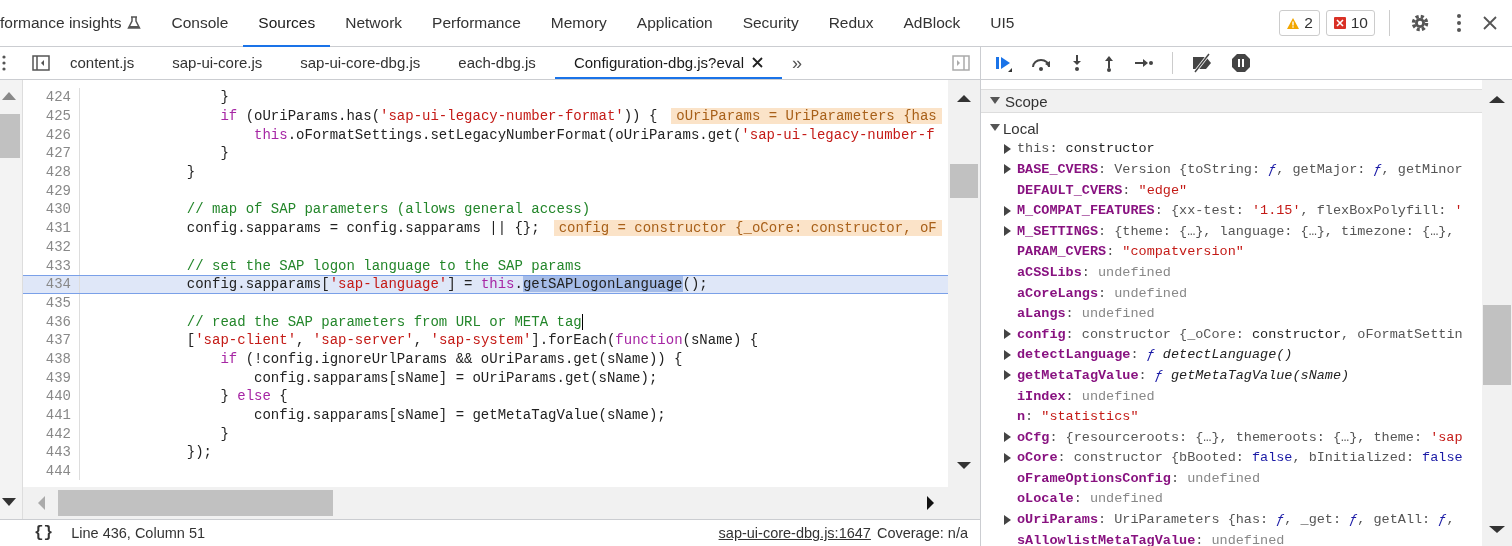 The width and height of the screenshot is (1512, 546). I want to click on panel-tab: Application, so click(674, 23).